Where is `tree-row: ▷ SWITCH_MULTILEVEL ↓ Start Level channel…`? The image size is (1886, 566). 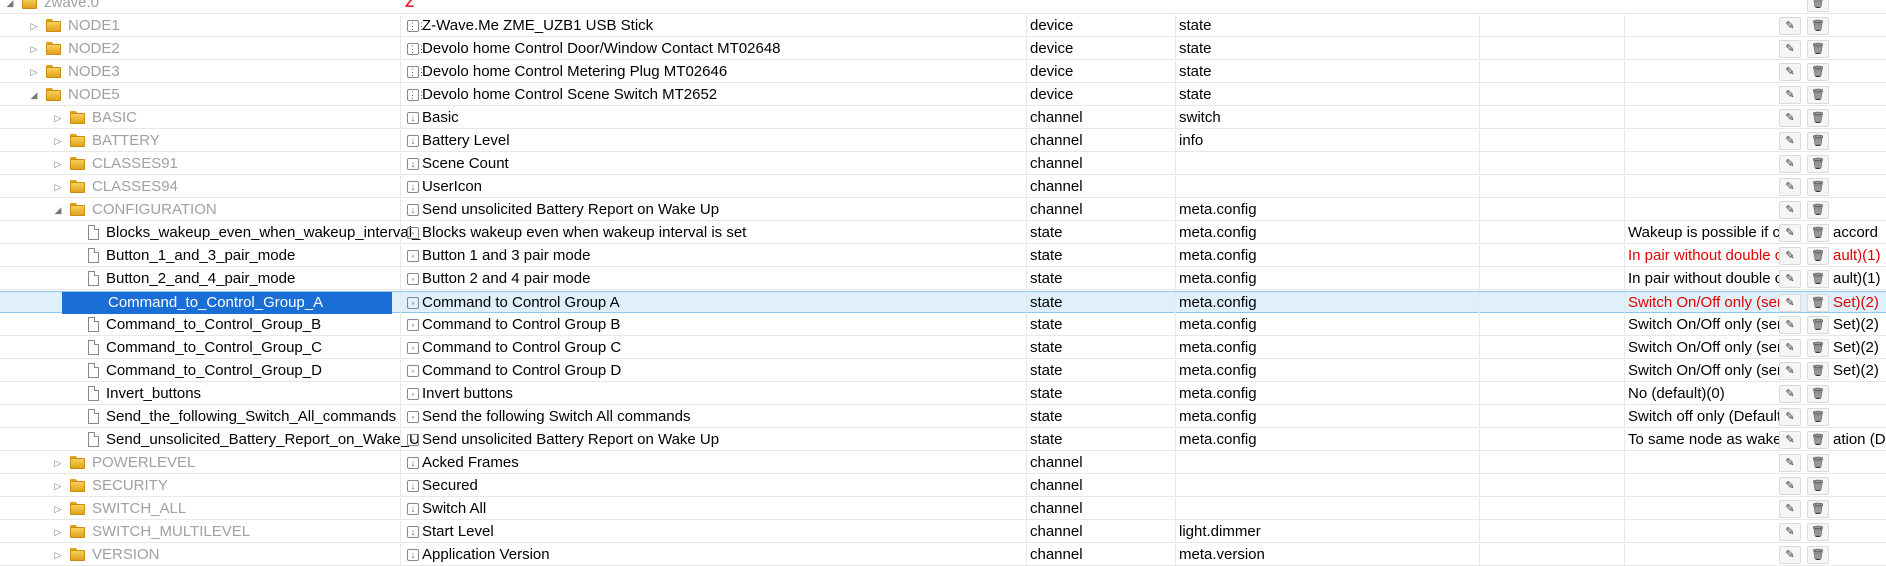
tree-row: ▷ SWITCH_MULTILEVEL ↓ Start Level channel… is located at coordinates (943, 532).